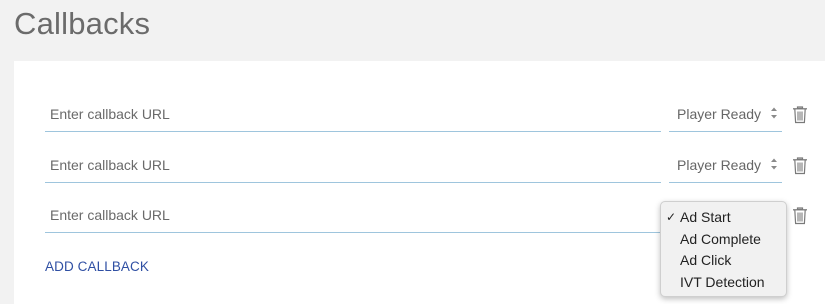 The height and width of the screenshot is (304, 825). What do you see at coordinates (97, 266) in the screenshot?
I see `add-callback-button: ADD CALLBACK` at bounding box center [97, 266].